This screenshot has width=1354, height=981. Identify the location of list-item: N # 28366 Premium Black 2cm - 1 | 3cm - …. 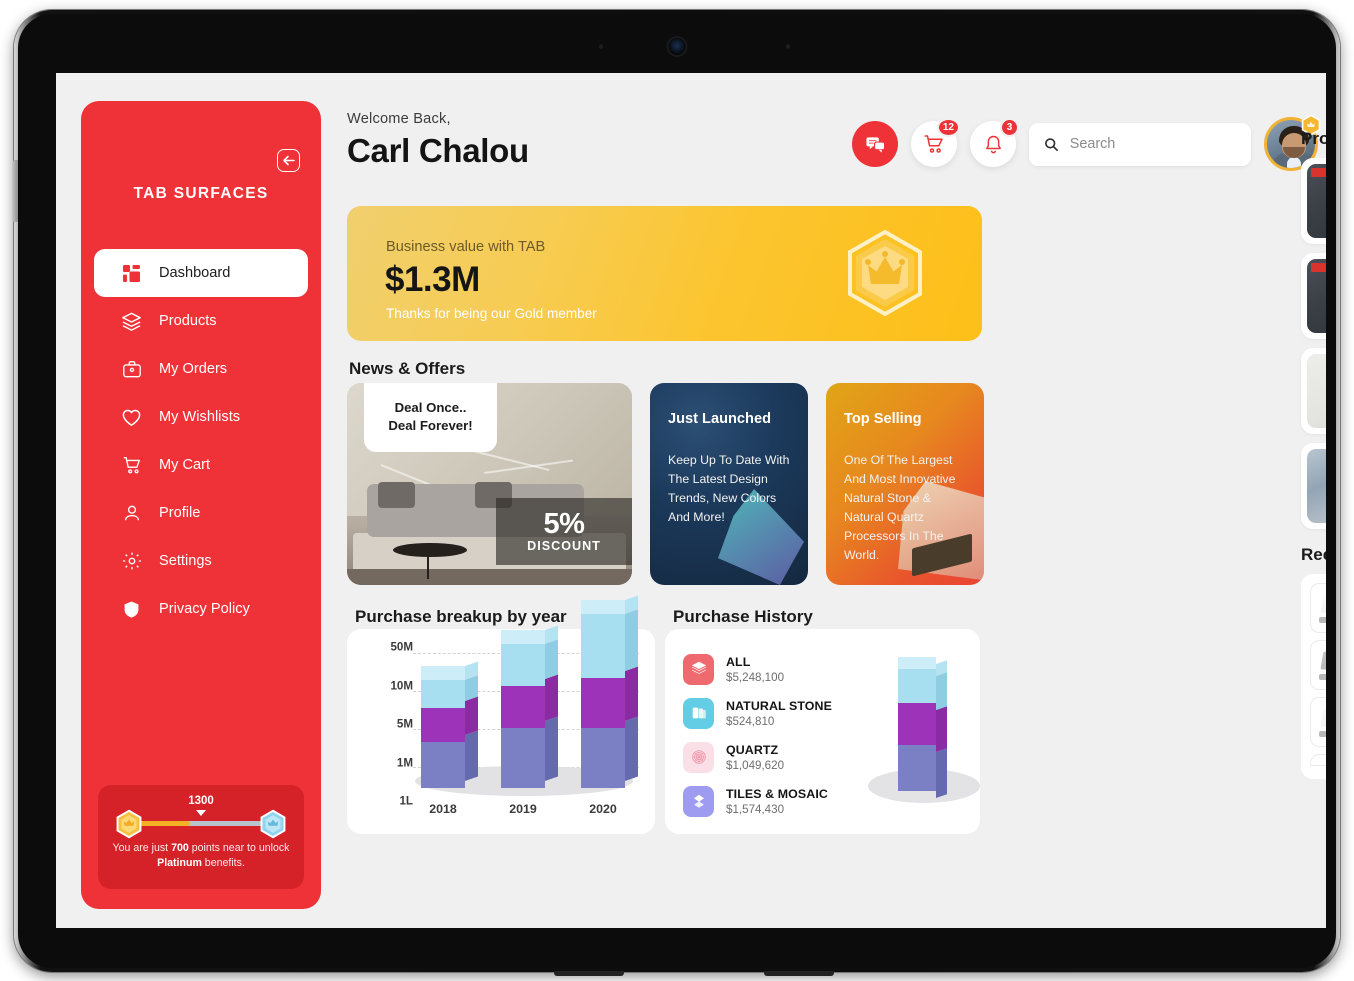
(1313, 296).